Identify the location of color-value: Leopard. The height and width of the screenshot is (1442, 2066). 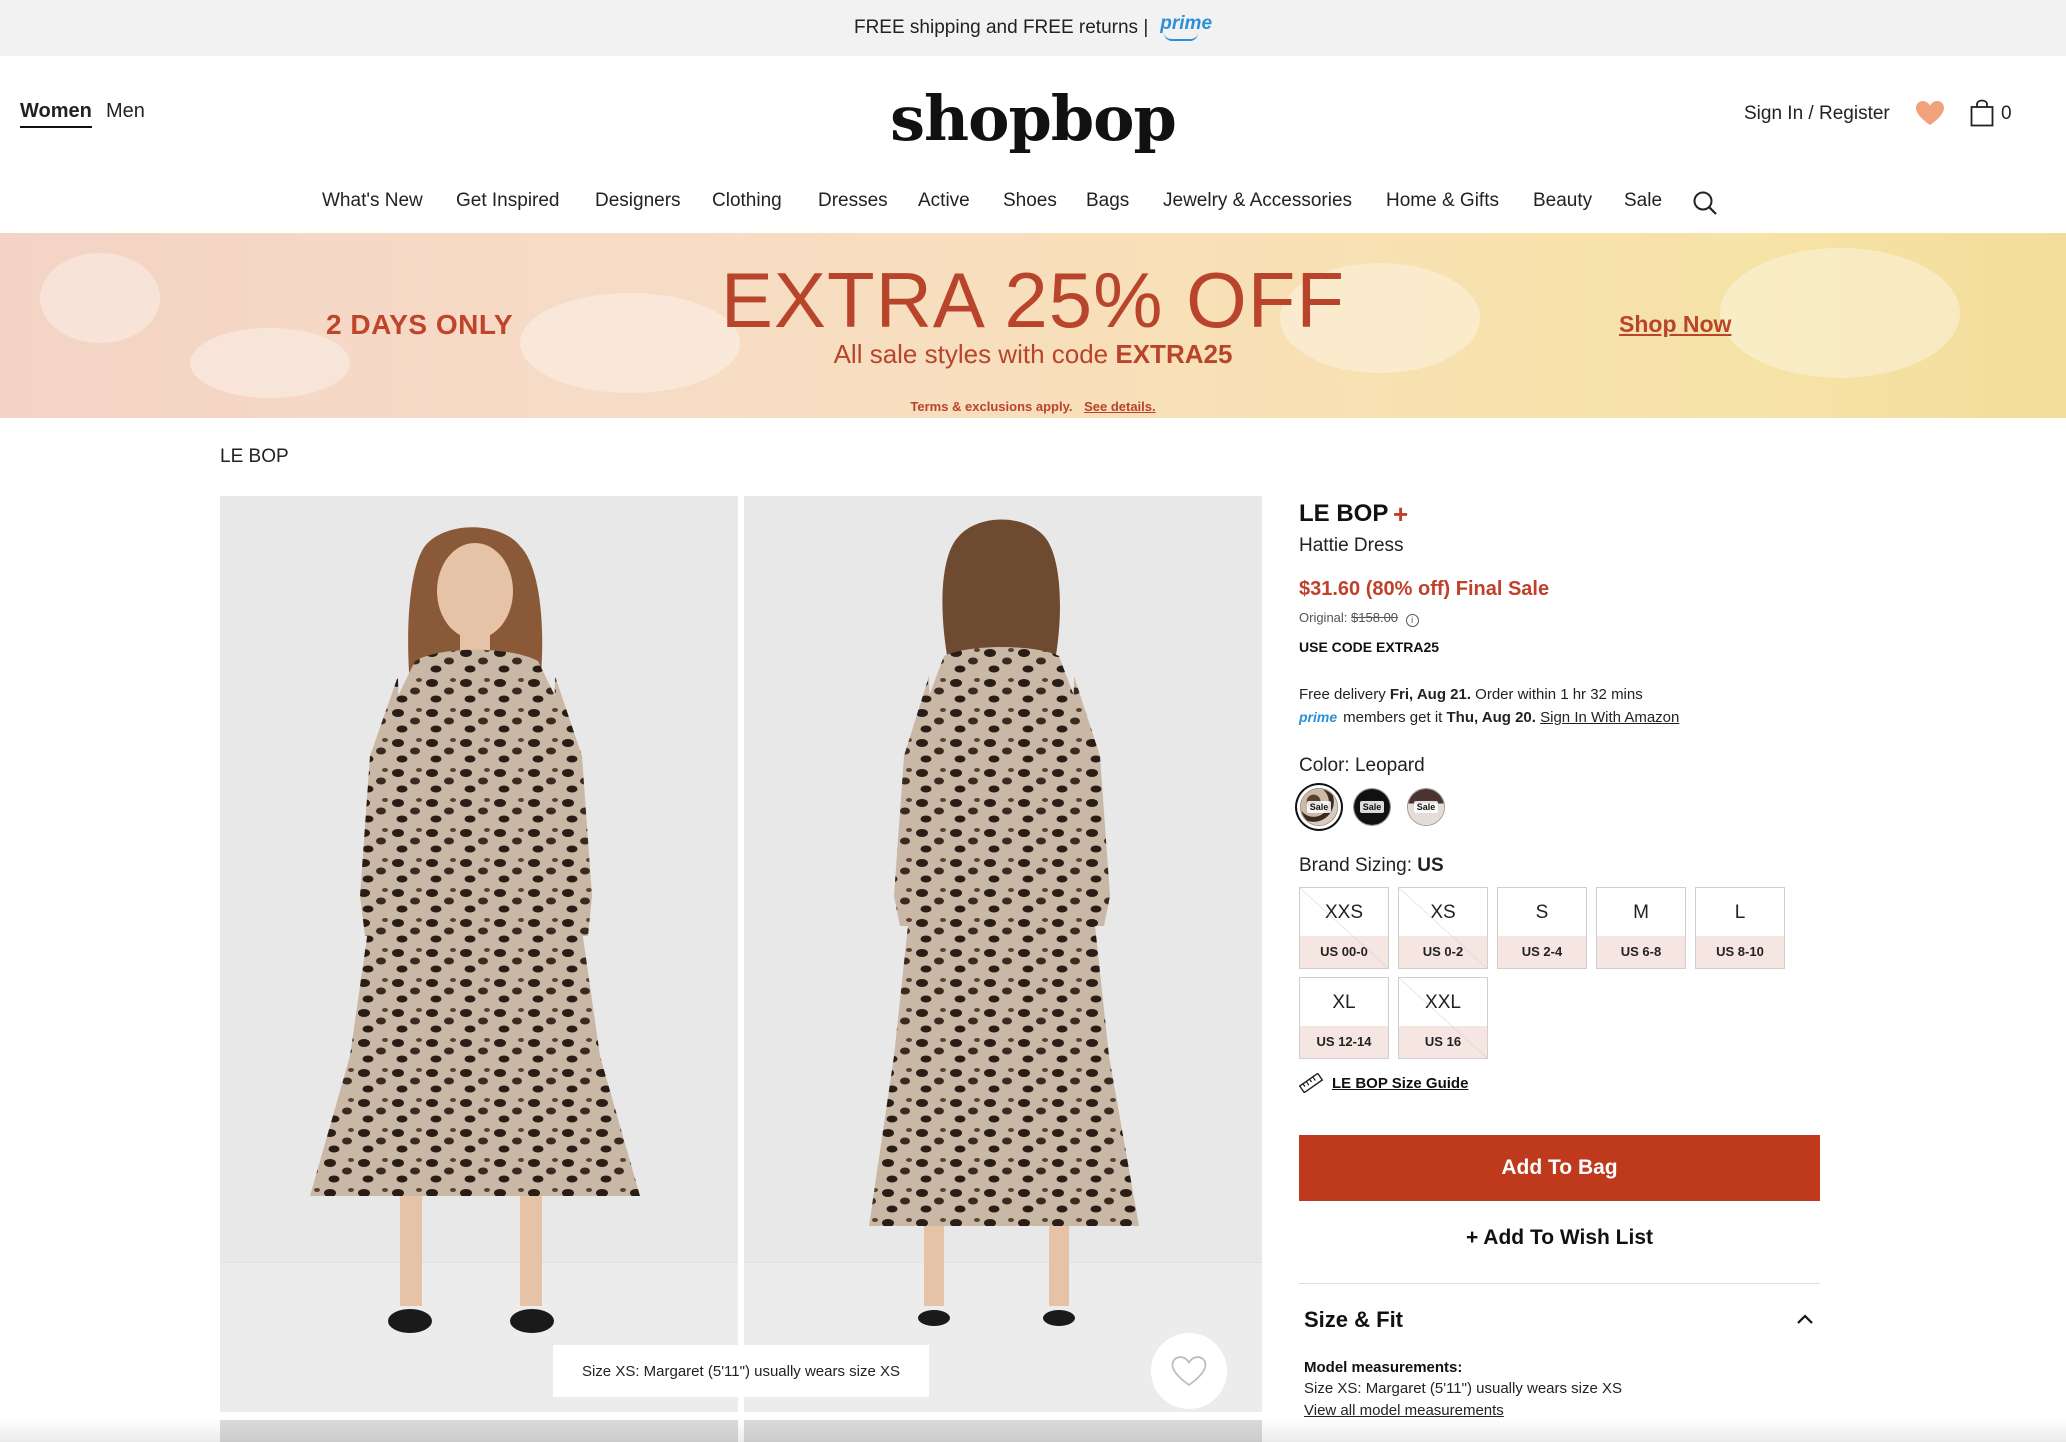
(1389, 765).